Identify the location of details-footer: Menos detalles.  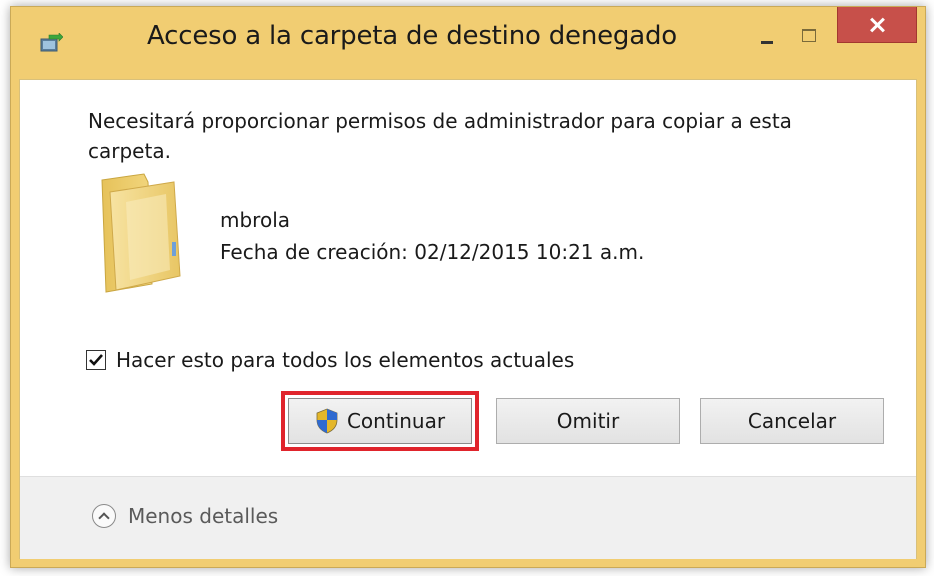
(468, 517).